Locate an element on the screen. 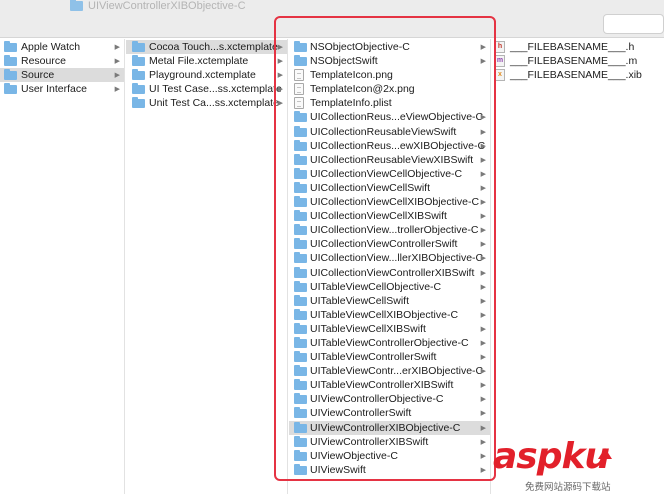  col3-item-label: UITableViewContr...erXIBObjective-C is located at coordinates (397, 371).